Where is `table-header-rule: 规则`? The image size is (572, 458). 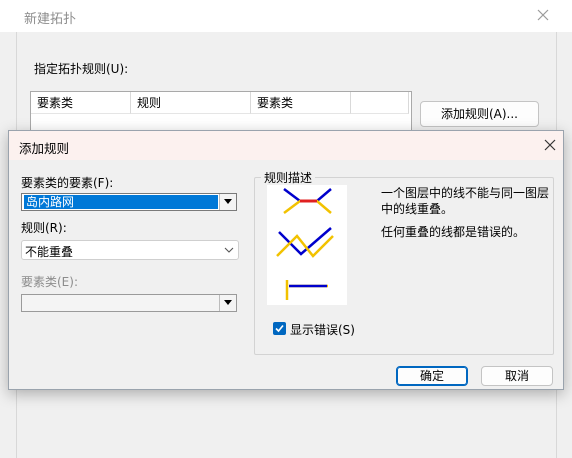 table-header-rule: 规则 is located at coordinates (191, 103).